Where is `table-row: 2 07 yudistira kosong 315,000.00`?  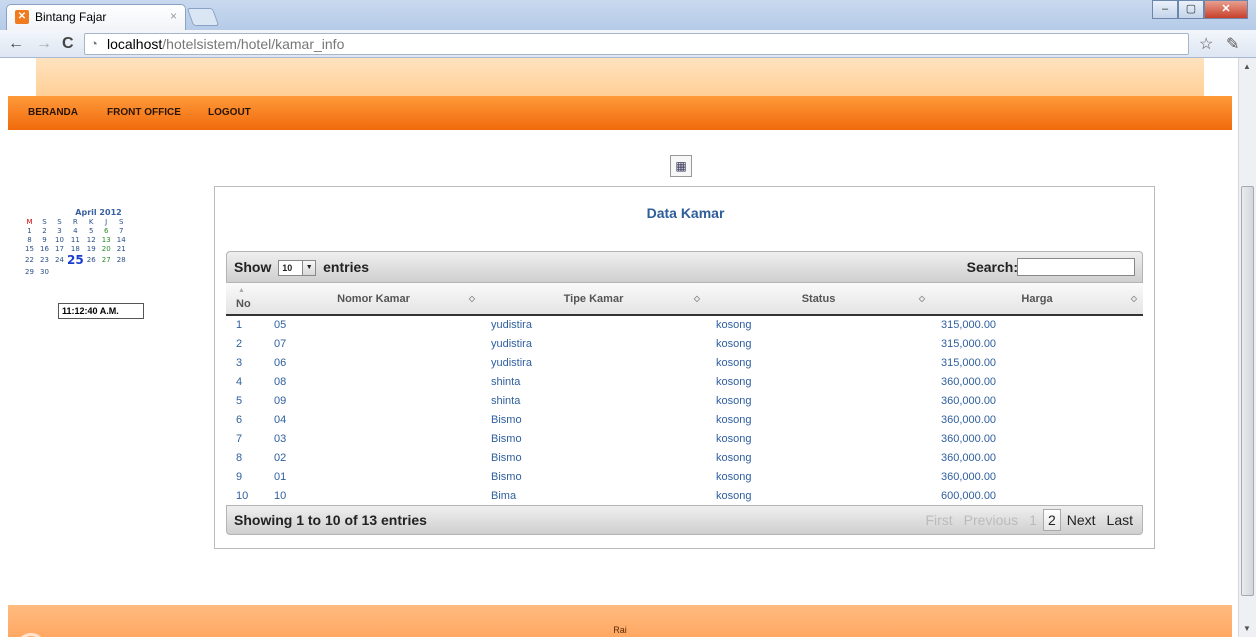 table-row: 2 07 yudistira kosong 315,000.00 is located at coordinates (684, 343).